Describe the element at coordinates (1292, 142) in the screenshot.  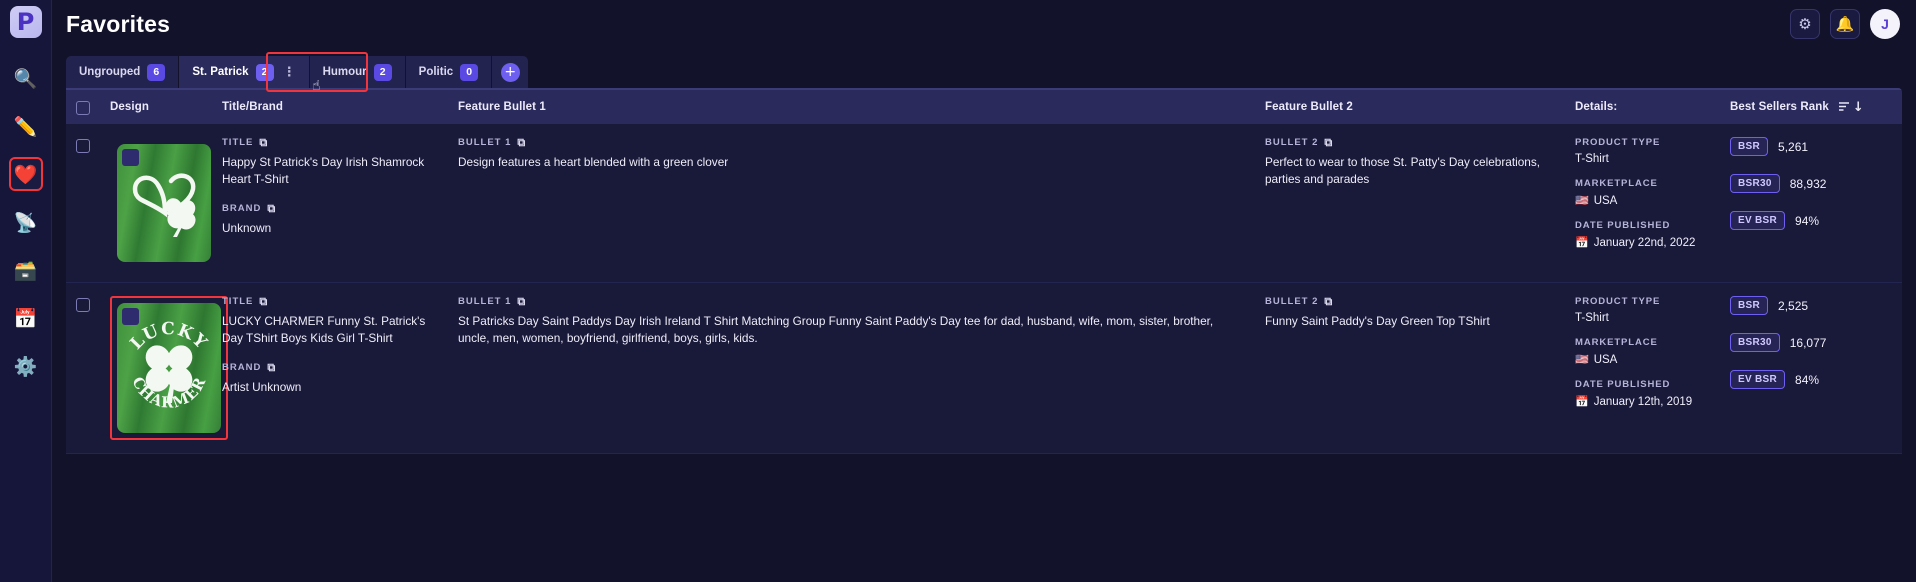
I see `label-text: BULLET 2` at that location.